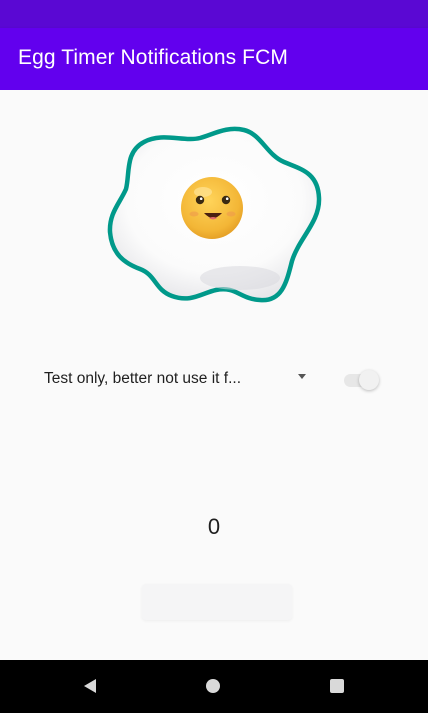 Image resolution: width=428 pixels, height=713 pixels. What do you see at coordinates (231, 214) in the screenshot?
I see `right-cheek` at bounding box center [231, 214].